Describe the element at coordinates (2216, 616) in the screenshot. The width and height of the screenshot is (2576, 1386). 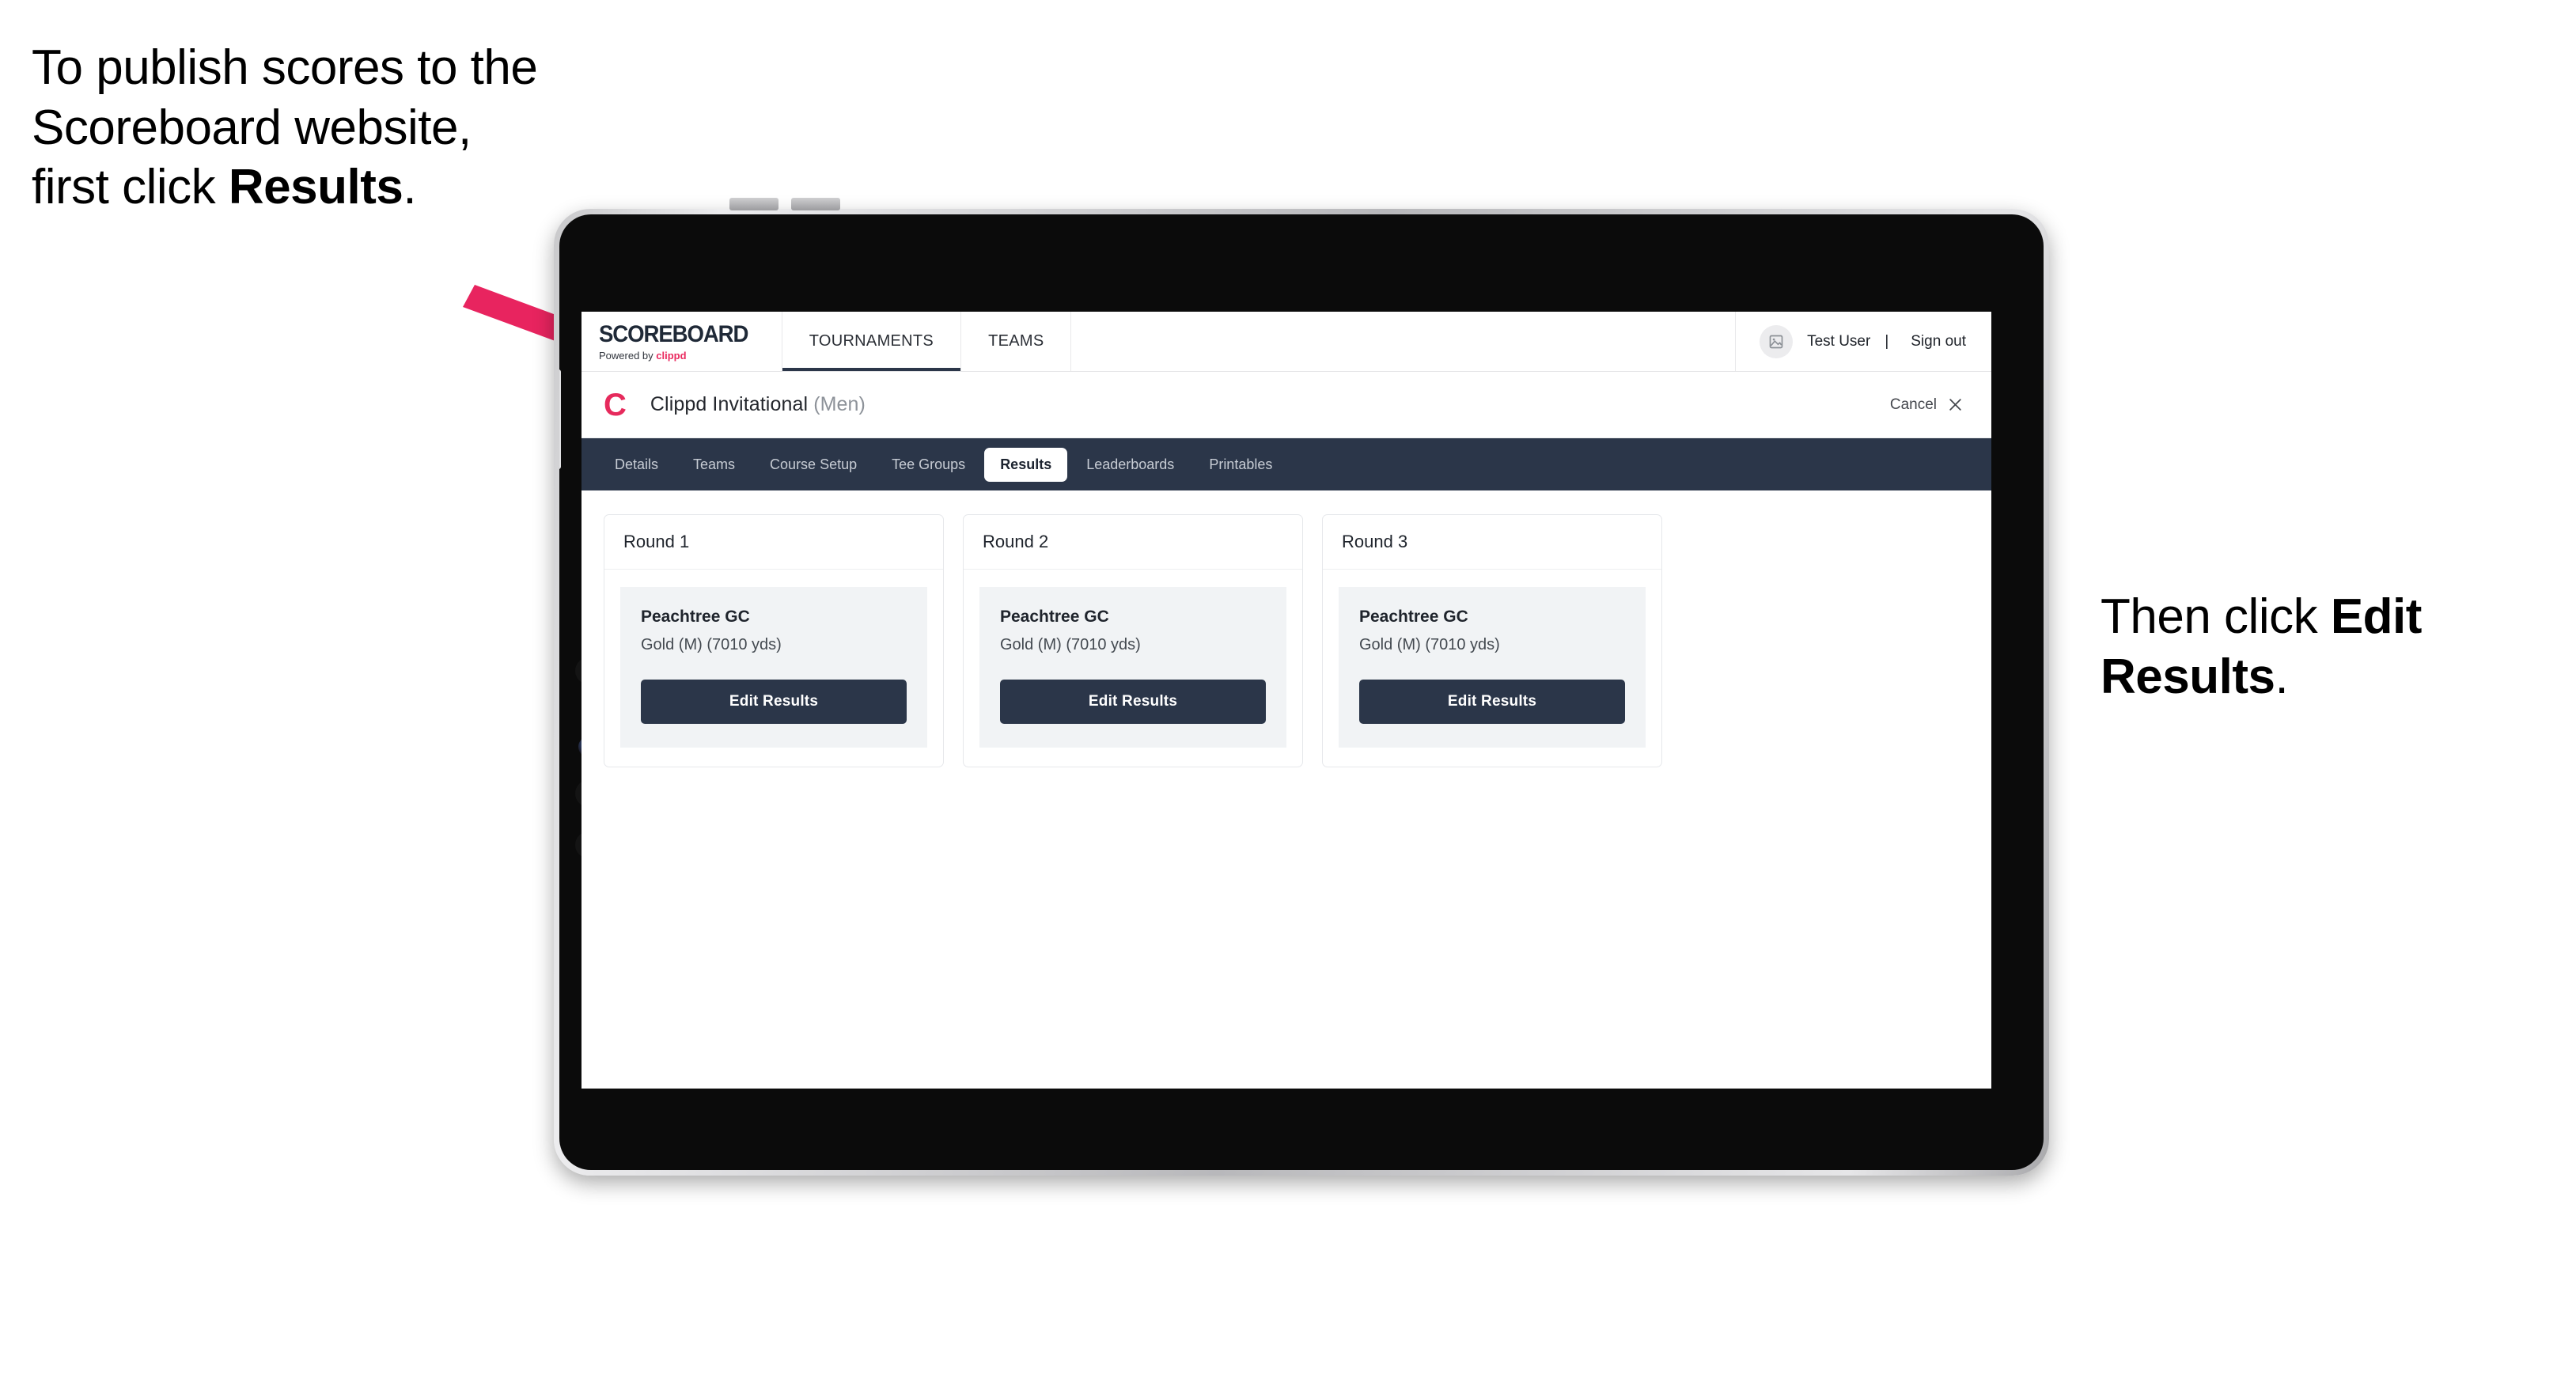
I see `annotation-right-text: Then click` at that location.